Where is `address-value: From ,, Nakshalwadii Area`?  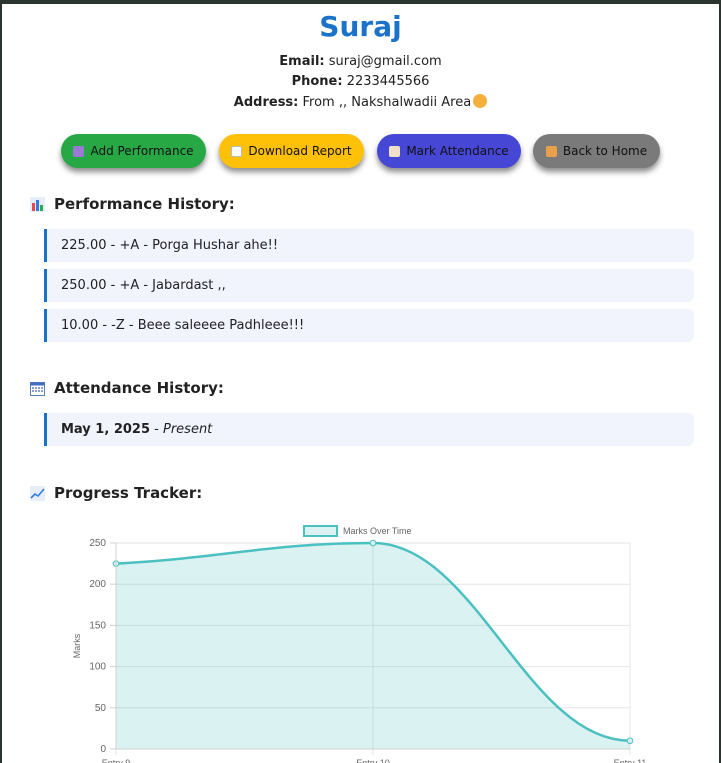
address-value: From ,, Nakshalwadii Area is located at coordinates (387, 102).